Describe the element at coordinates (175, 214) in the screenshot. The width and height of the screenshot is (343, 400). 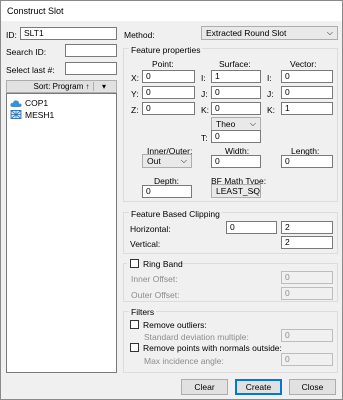
I see `clipping-title: Feature Based Clipping` at that location.